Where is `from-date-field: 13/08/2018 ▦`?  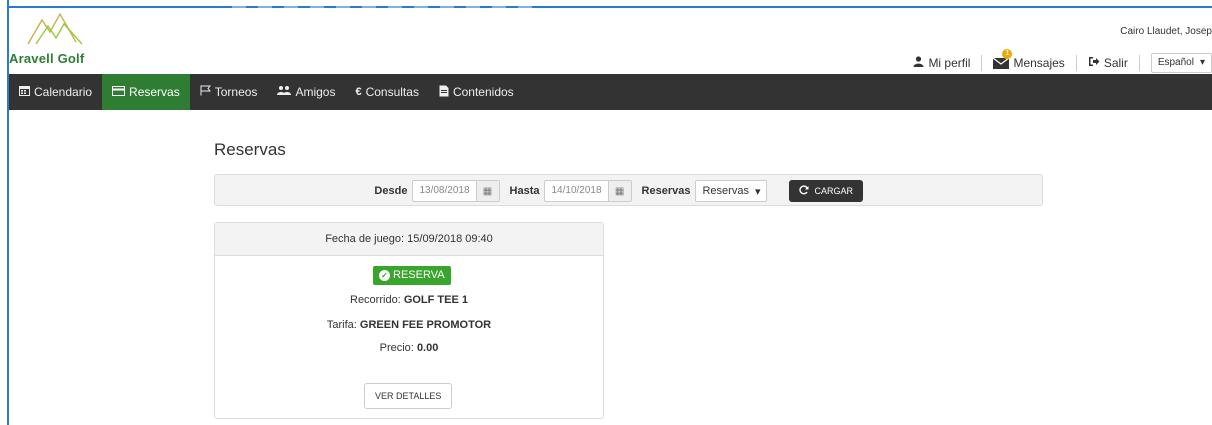
from-date-field: 13/08/2018 ▦ is located at coordinates (456, 191).